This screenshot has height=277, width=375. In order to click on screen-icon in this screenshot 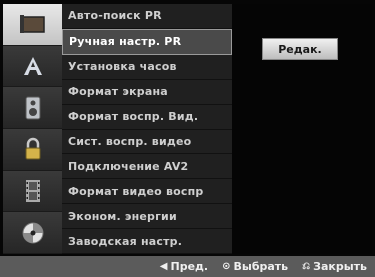, I will do `click(33, 24)`.